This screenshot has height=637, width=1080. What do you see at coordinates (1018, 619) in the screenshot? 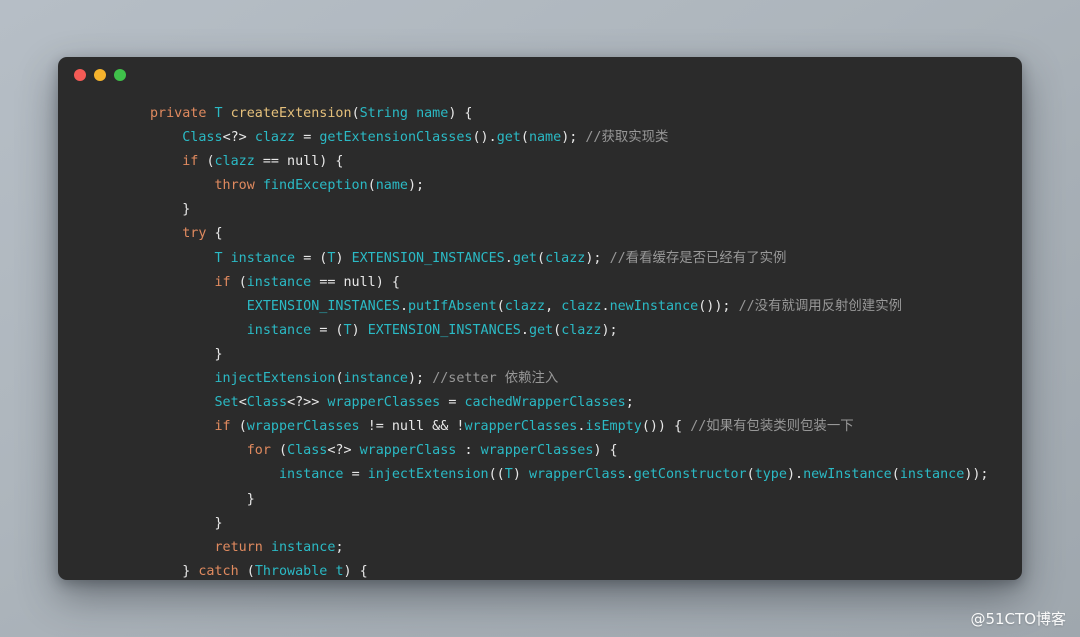
I see `watermark-label: @51CTO博客` at bounding box center [1018, 619].